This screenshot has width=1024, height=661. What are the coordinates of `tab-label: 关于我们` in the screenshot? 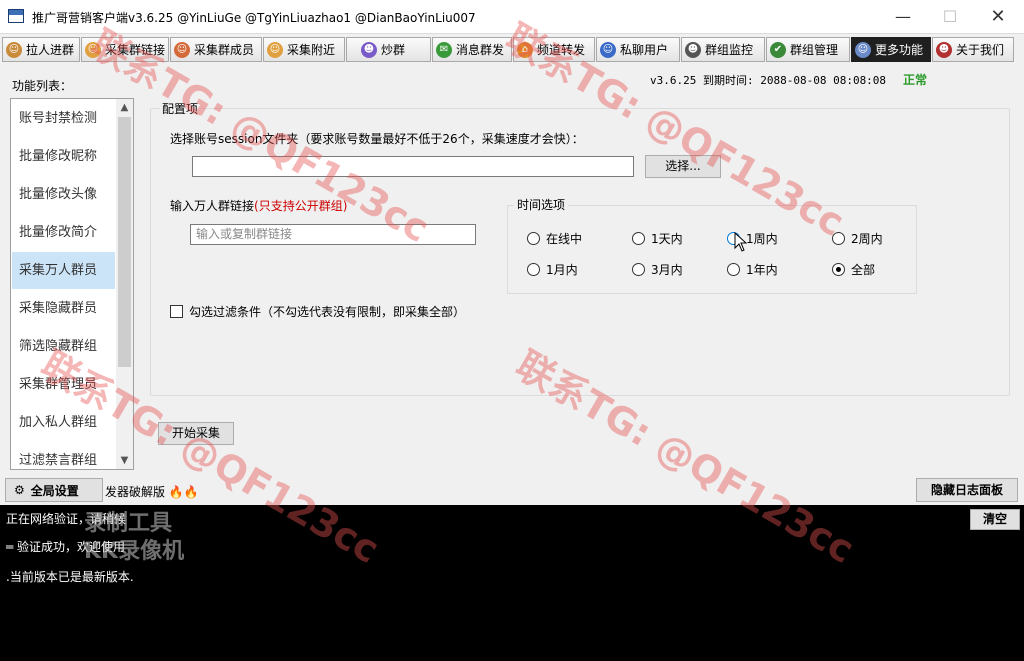 It's located at (980, 50).